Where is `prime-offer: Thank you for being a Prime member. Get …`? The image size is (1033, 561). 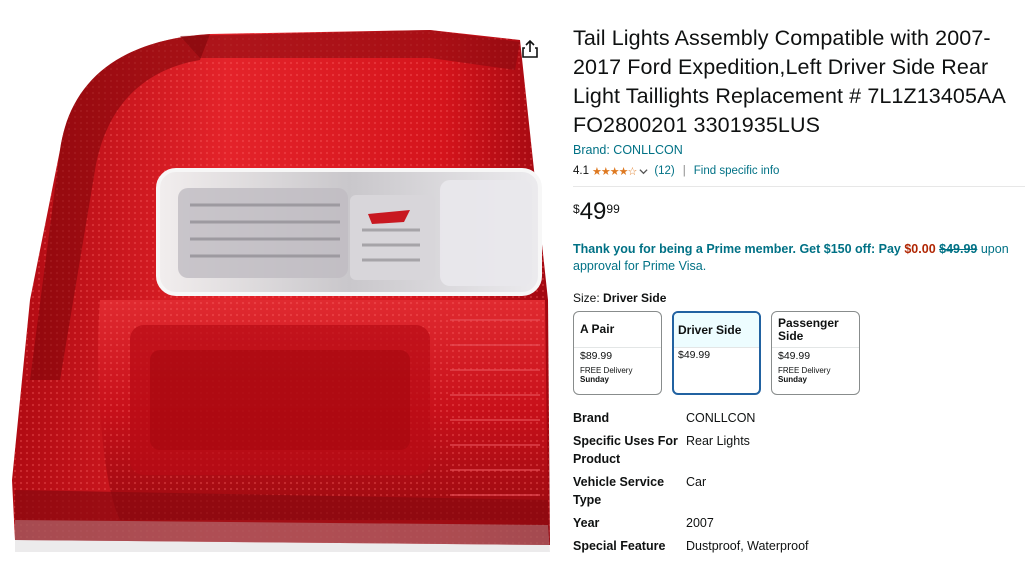 prime-offer: Thank you for being a Prime member. Get … is located at coordinates (799, 258).